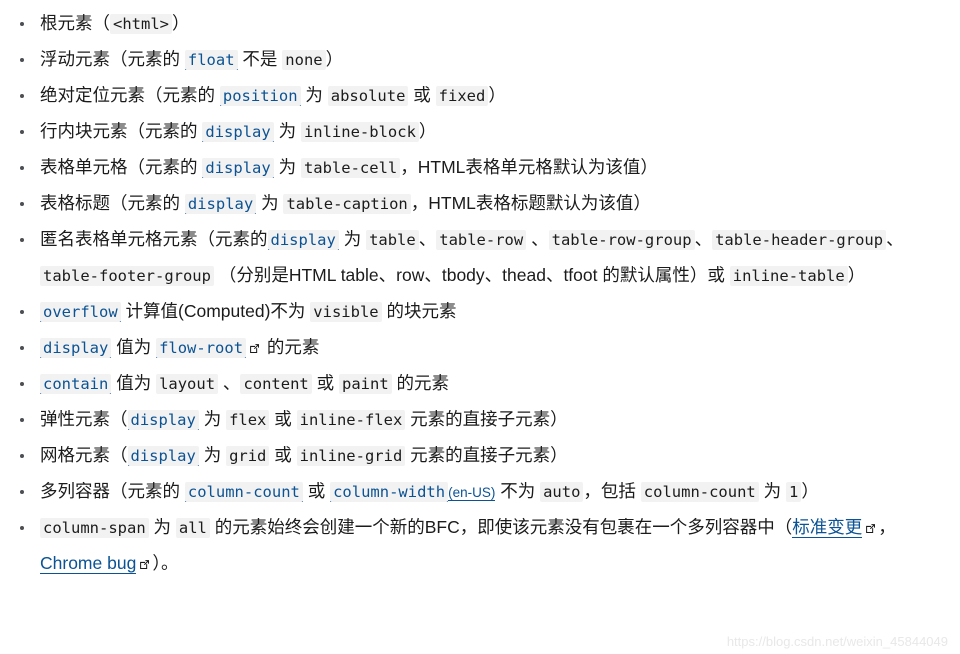  Describe the element at coordinates (368, 96) in the screenshot. I see `code-chip: absolute` at that location.